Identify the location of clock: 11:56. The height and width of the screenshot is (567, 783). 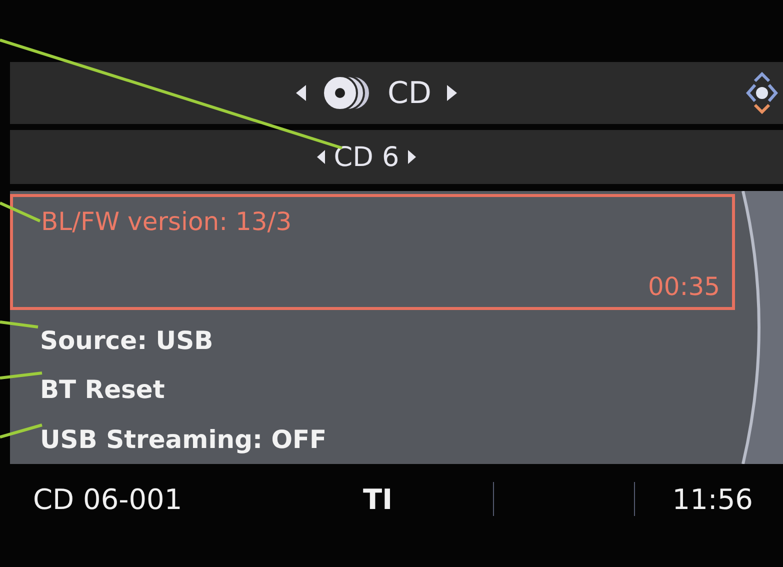
(712, 499).